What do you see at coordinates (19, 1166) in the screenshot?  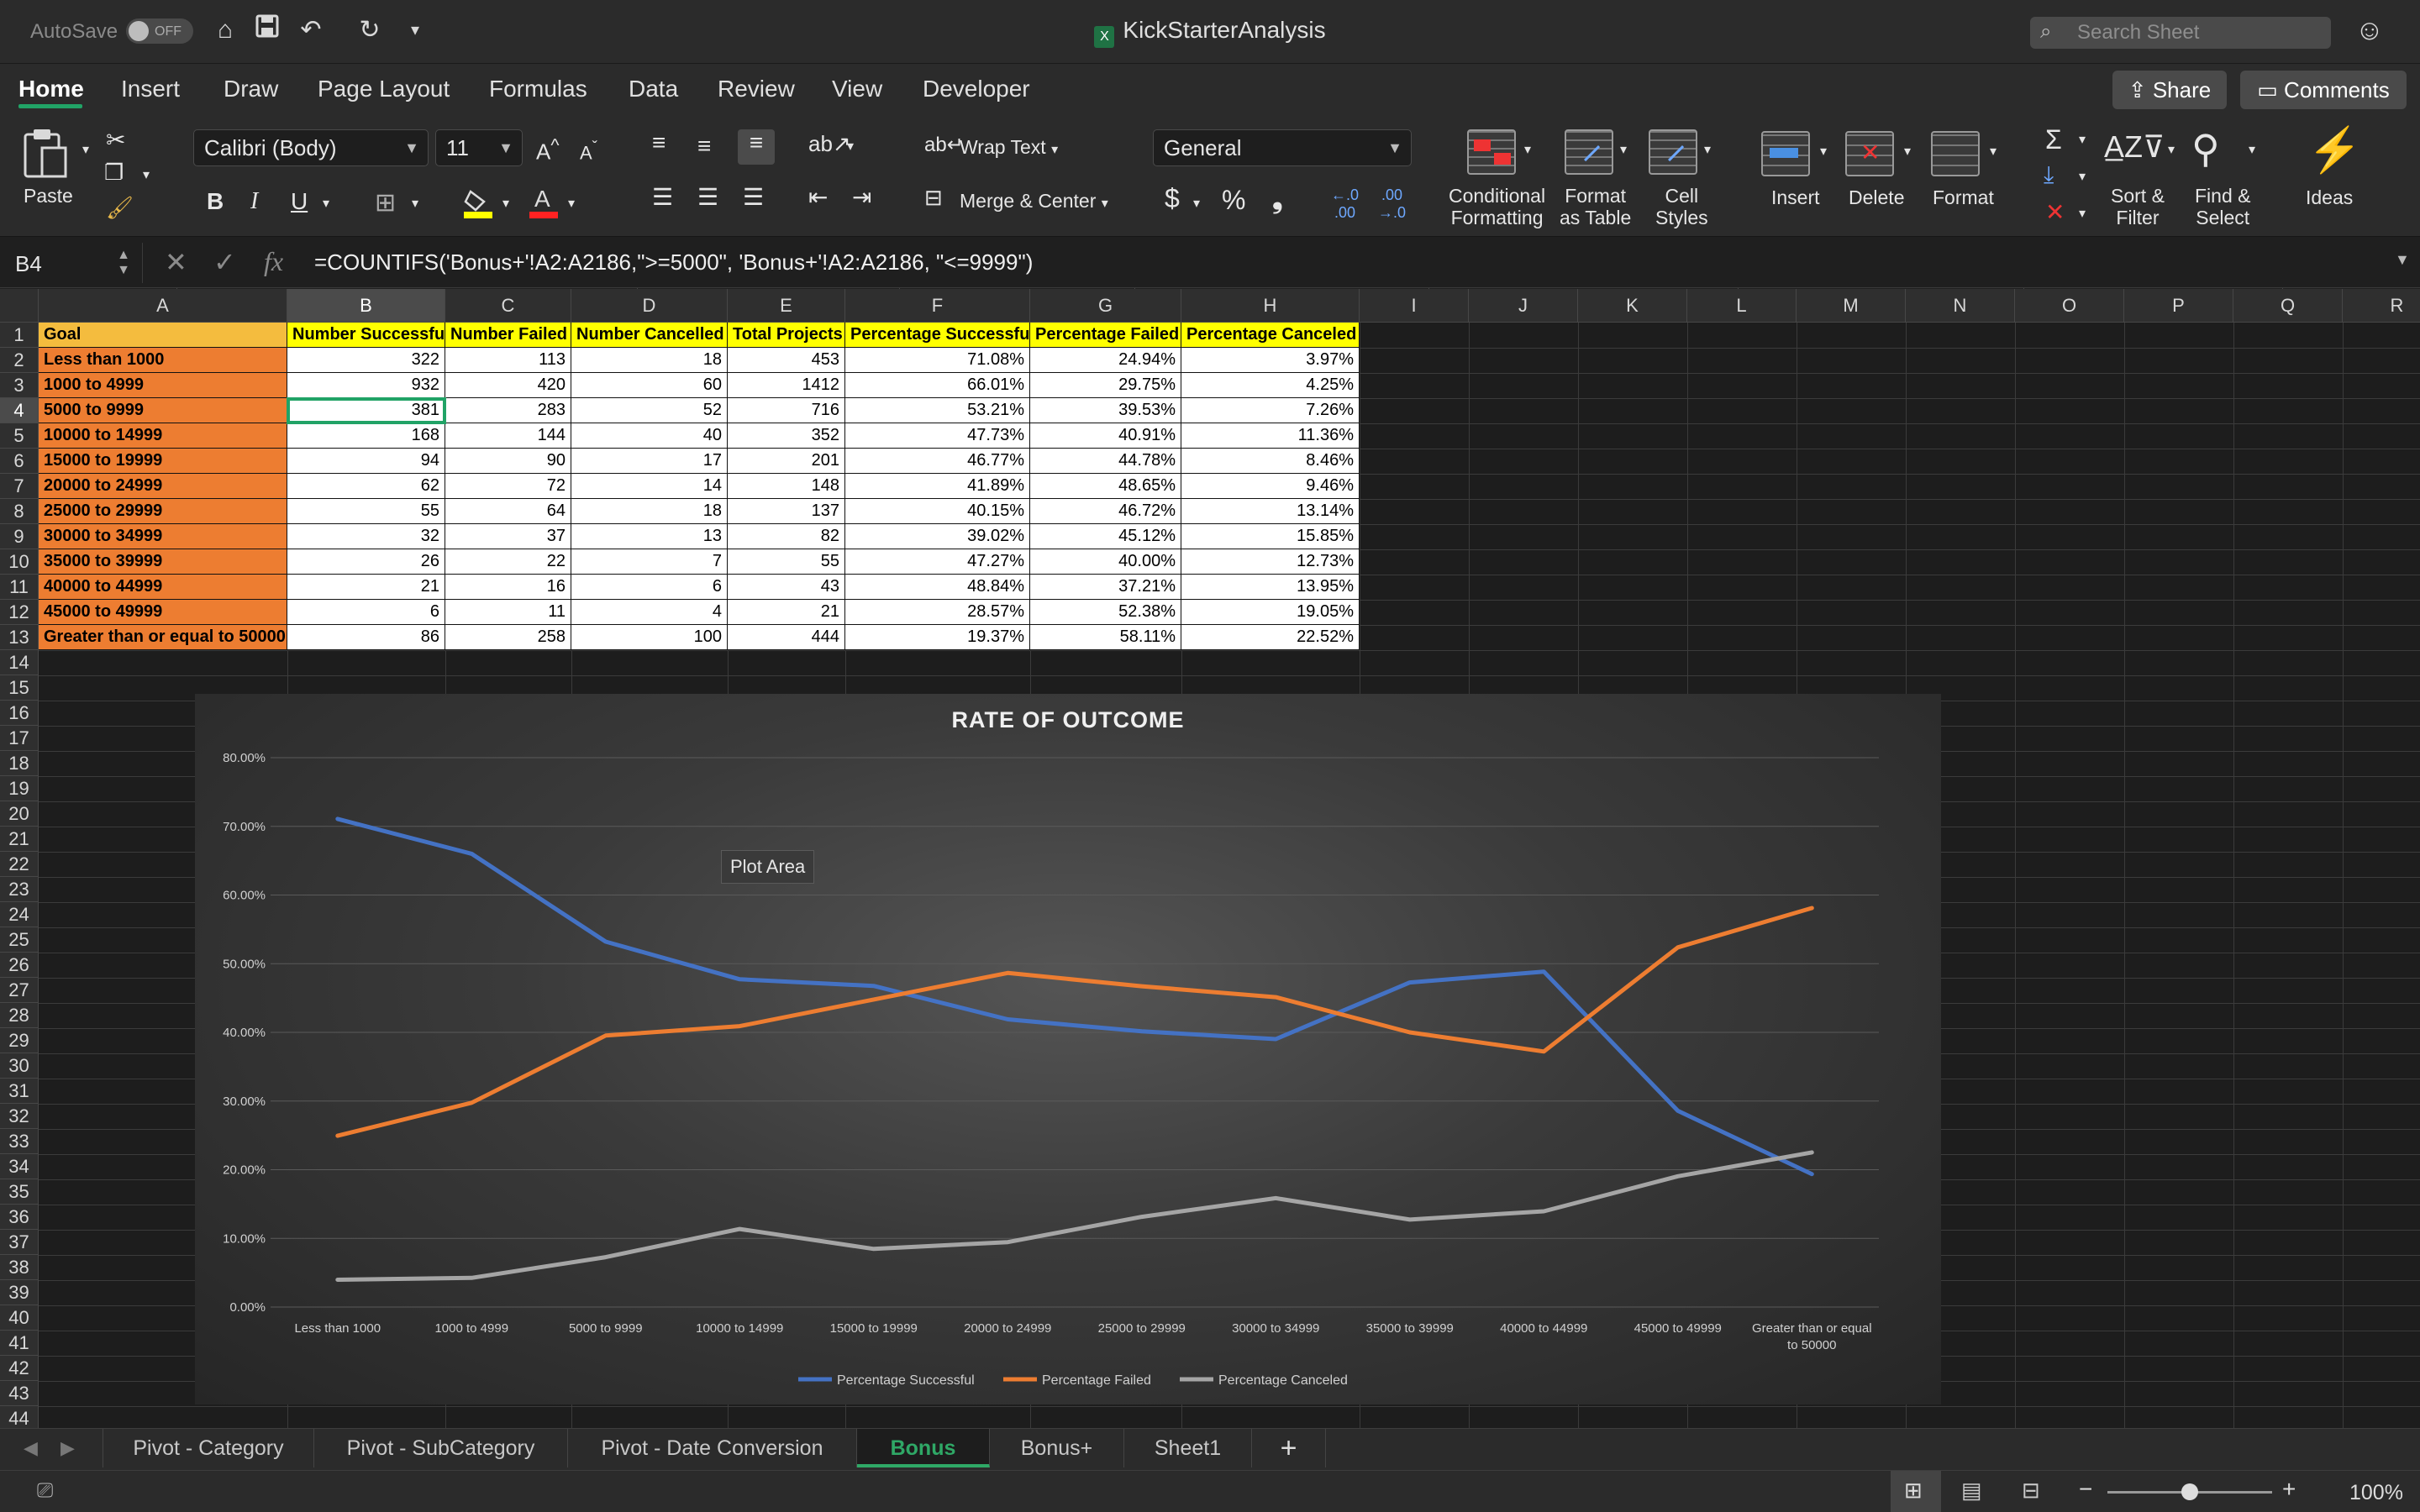 I see `row-header: 34` at bounding box center [19, 1166].